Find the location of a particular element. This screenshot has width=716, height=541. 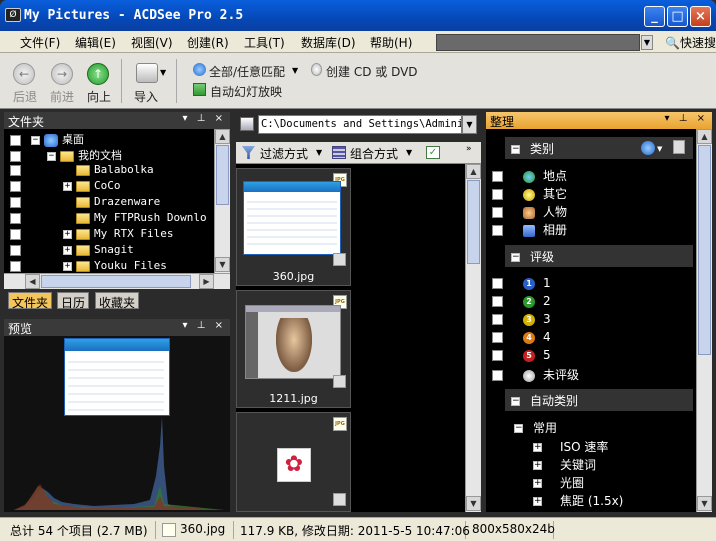

thumbnail-third: JPG ✿ is located at coordinates (293, 462).